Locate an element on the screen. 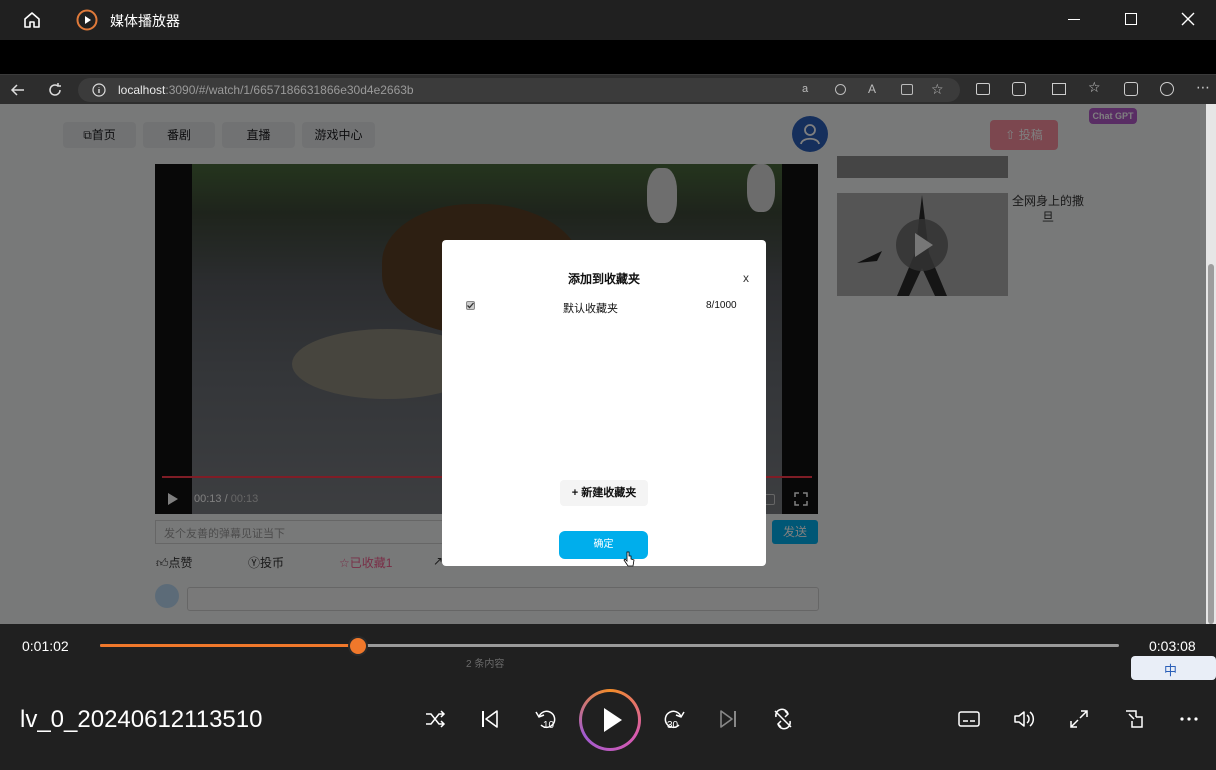 Image resolution: width=1216 pixels, height=770 pixels. close-icon is located at coordinates (1188, 19).